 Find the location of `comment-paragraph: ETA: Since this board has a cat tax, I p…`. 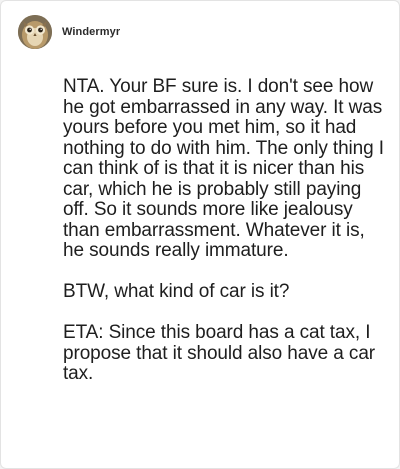

comment-paragraph: ETA: Since this board has a cat tax, I p… is located at coordinates (219, 353).